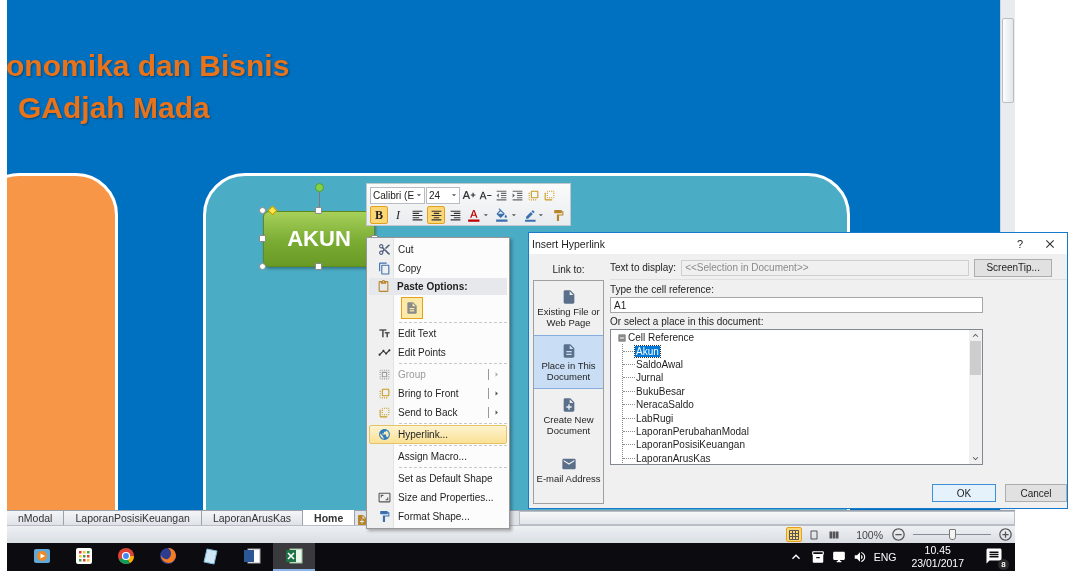 Image resolution: width=1068 pixels, height=571 pixels. I want to click on tree-item: LaporanArusKas, so click(673, 458).